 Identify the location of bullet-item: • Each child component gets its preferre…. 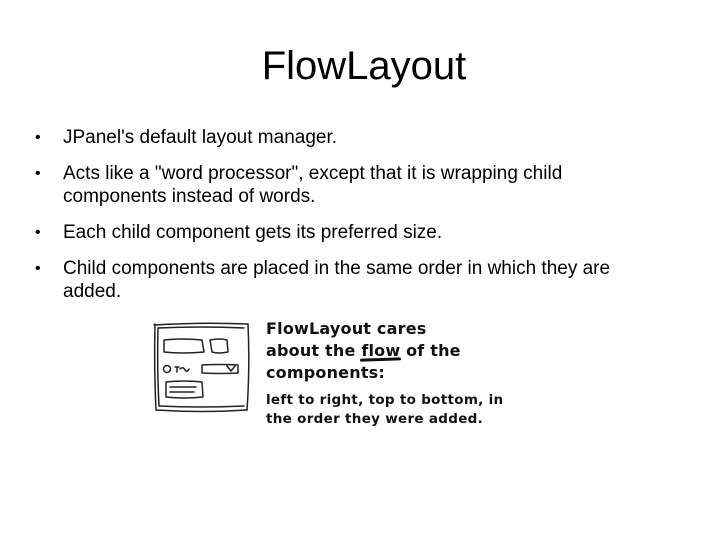
(364, 232).